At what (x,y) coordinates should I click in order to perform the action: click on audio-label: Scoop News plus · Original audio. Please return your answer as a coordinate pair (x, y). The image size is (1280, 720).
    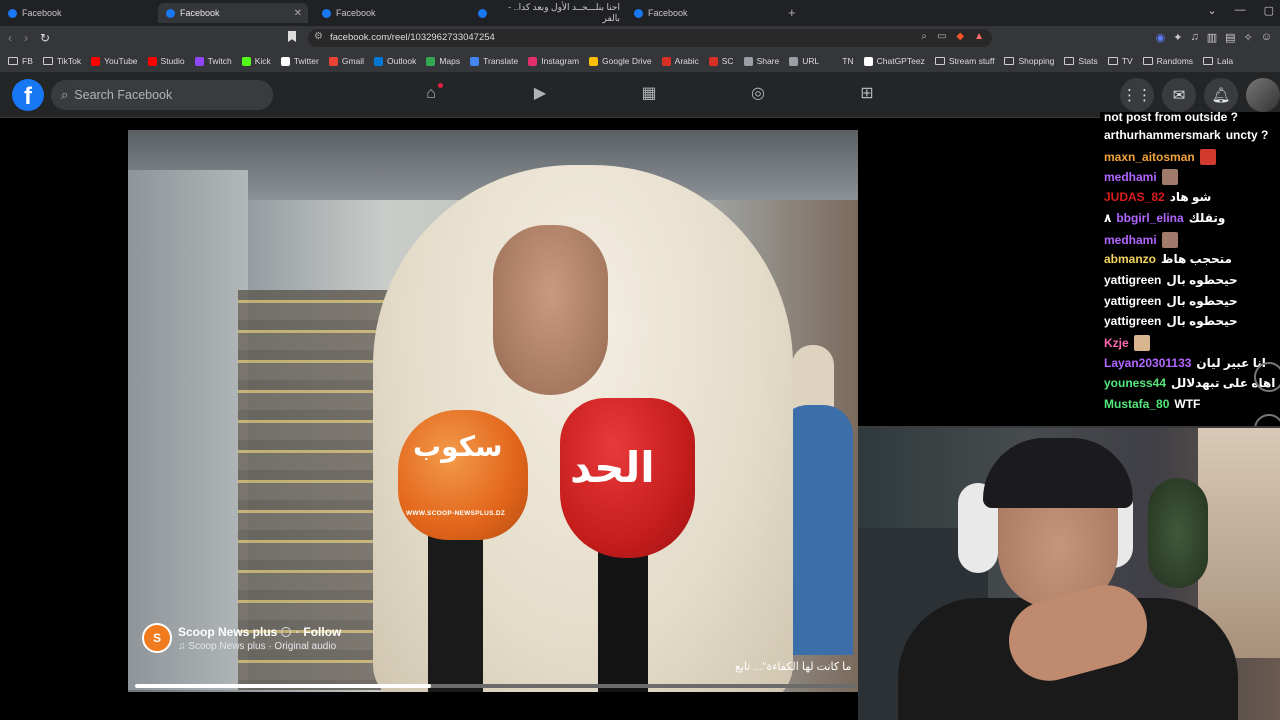
    Looking at the image, I should click on (262, 646).